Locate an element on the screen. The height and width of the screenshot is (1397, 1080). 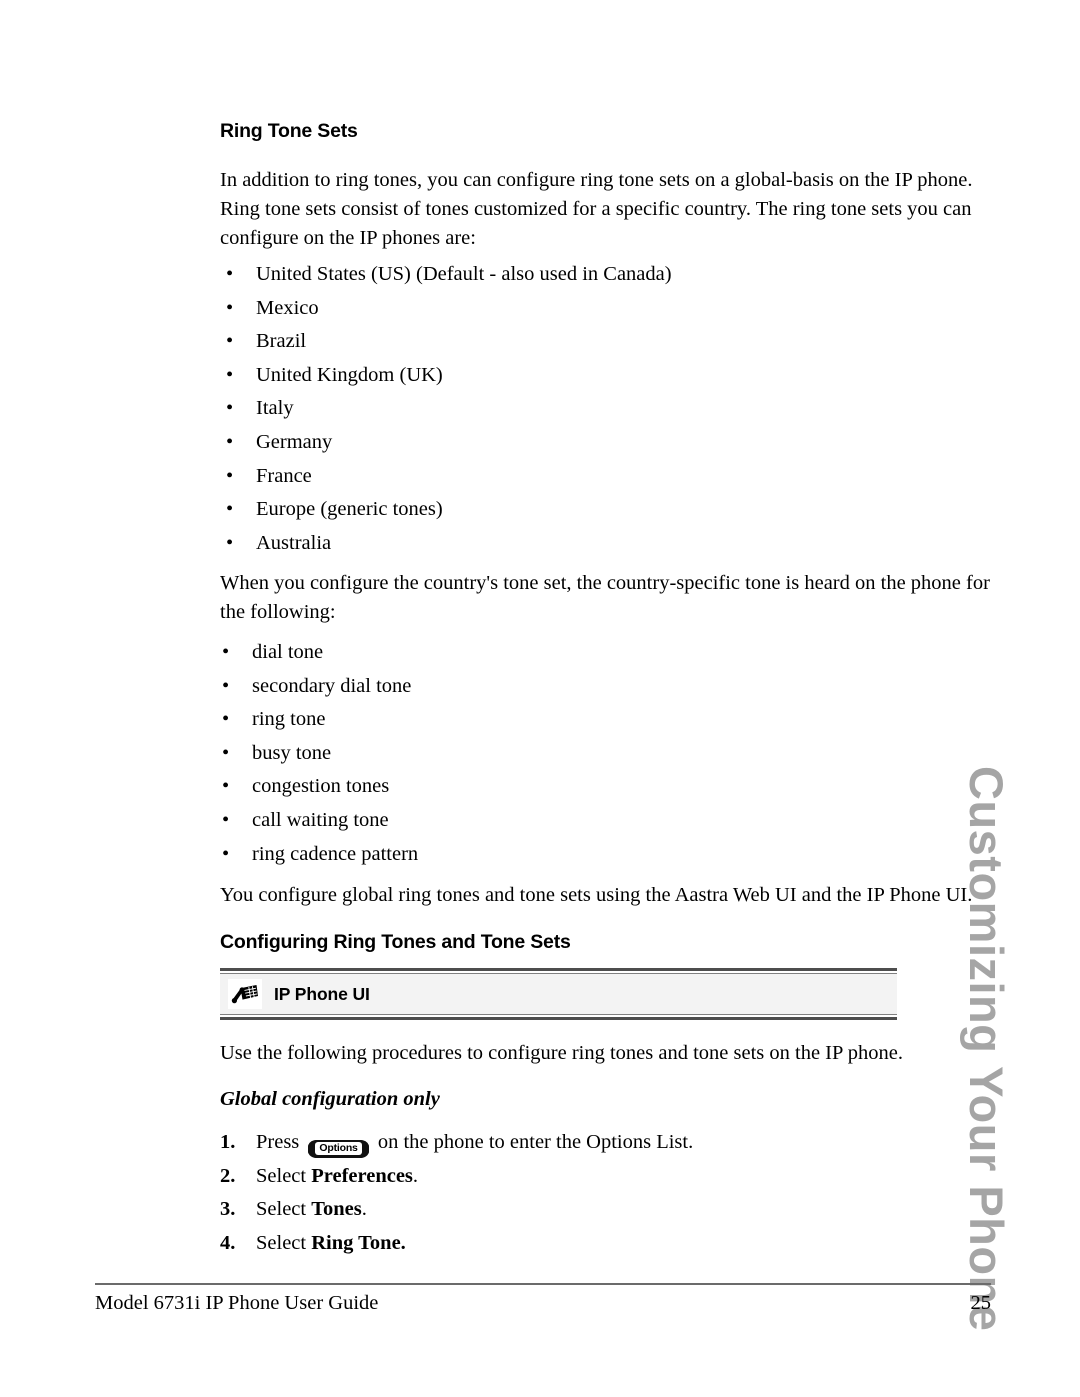
step-number: 3. is located at coordinates (228, 1209).